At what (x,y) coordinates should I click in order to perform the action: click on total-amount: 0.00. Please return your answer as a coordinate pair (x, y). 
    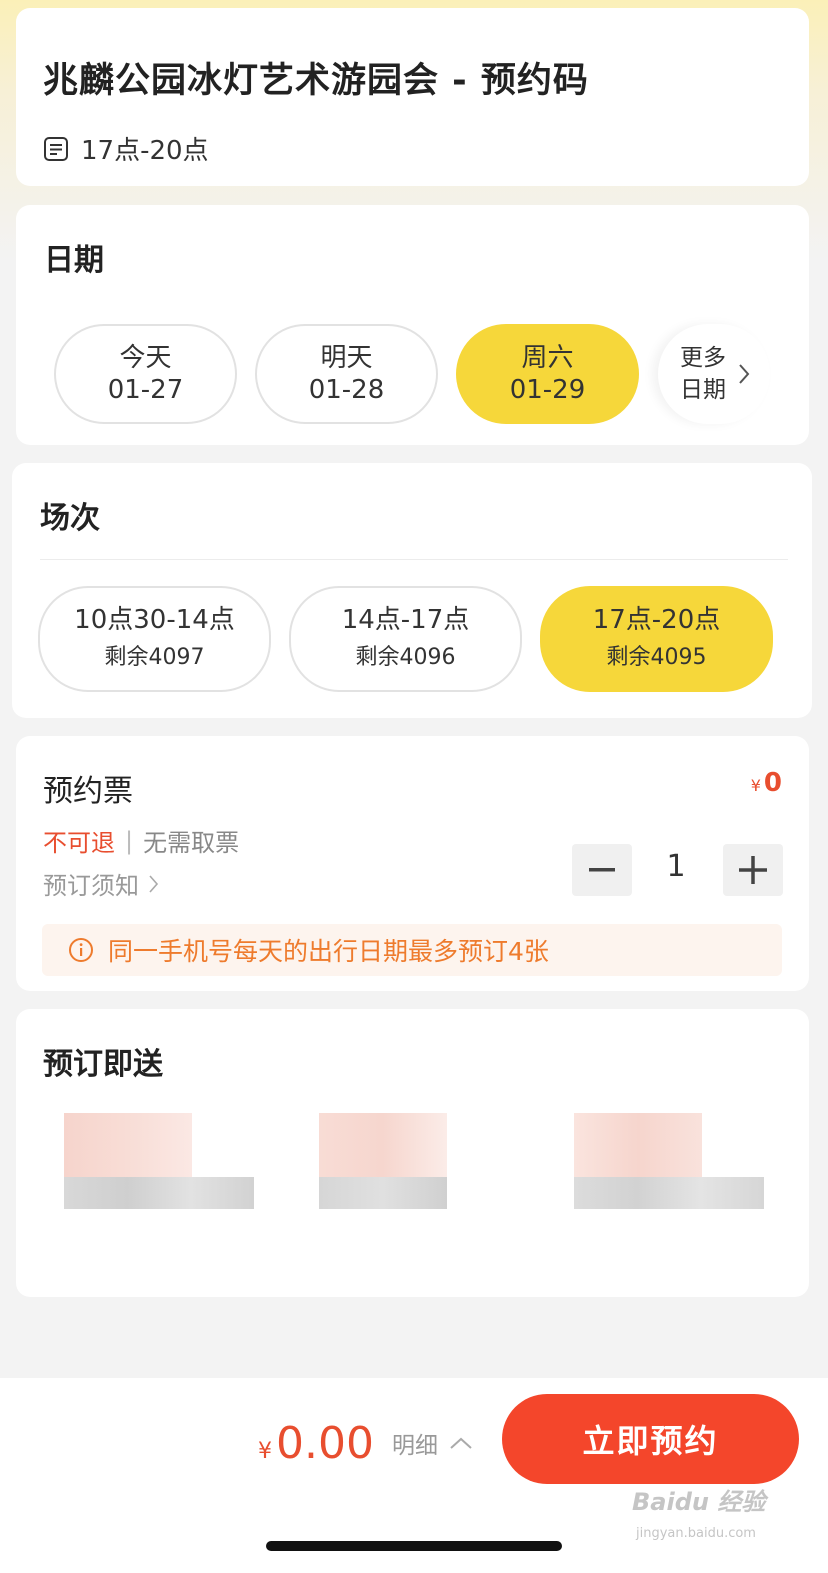
    Looking at the image, I should click on (325, 1443).